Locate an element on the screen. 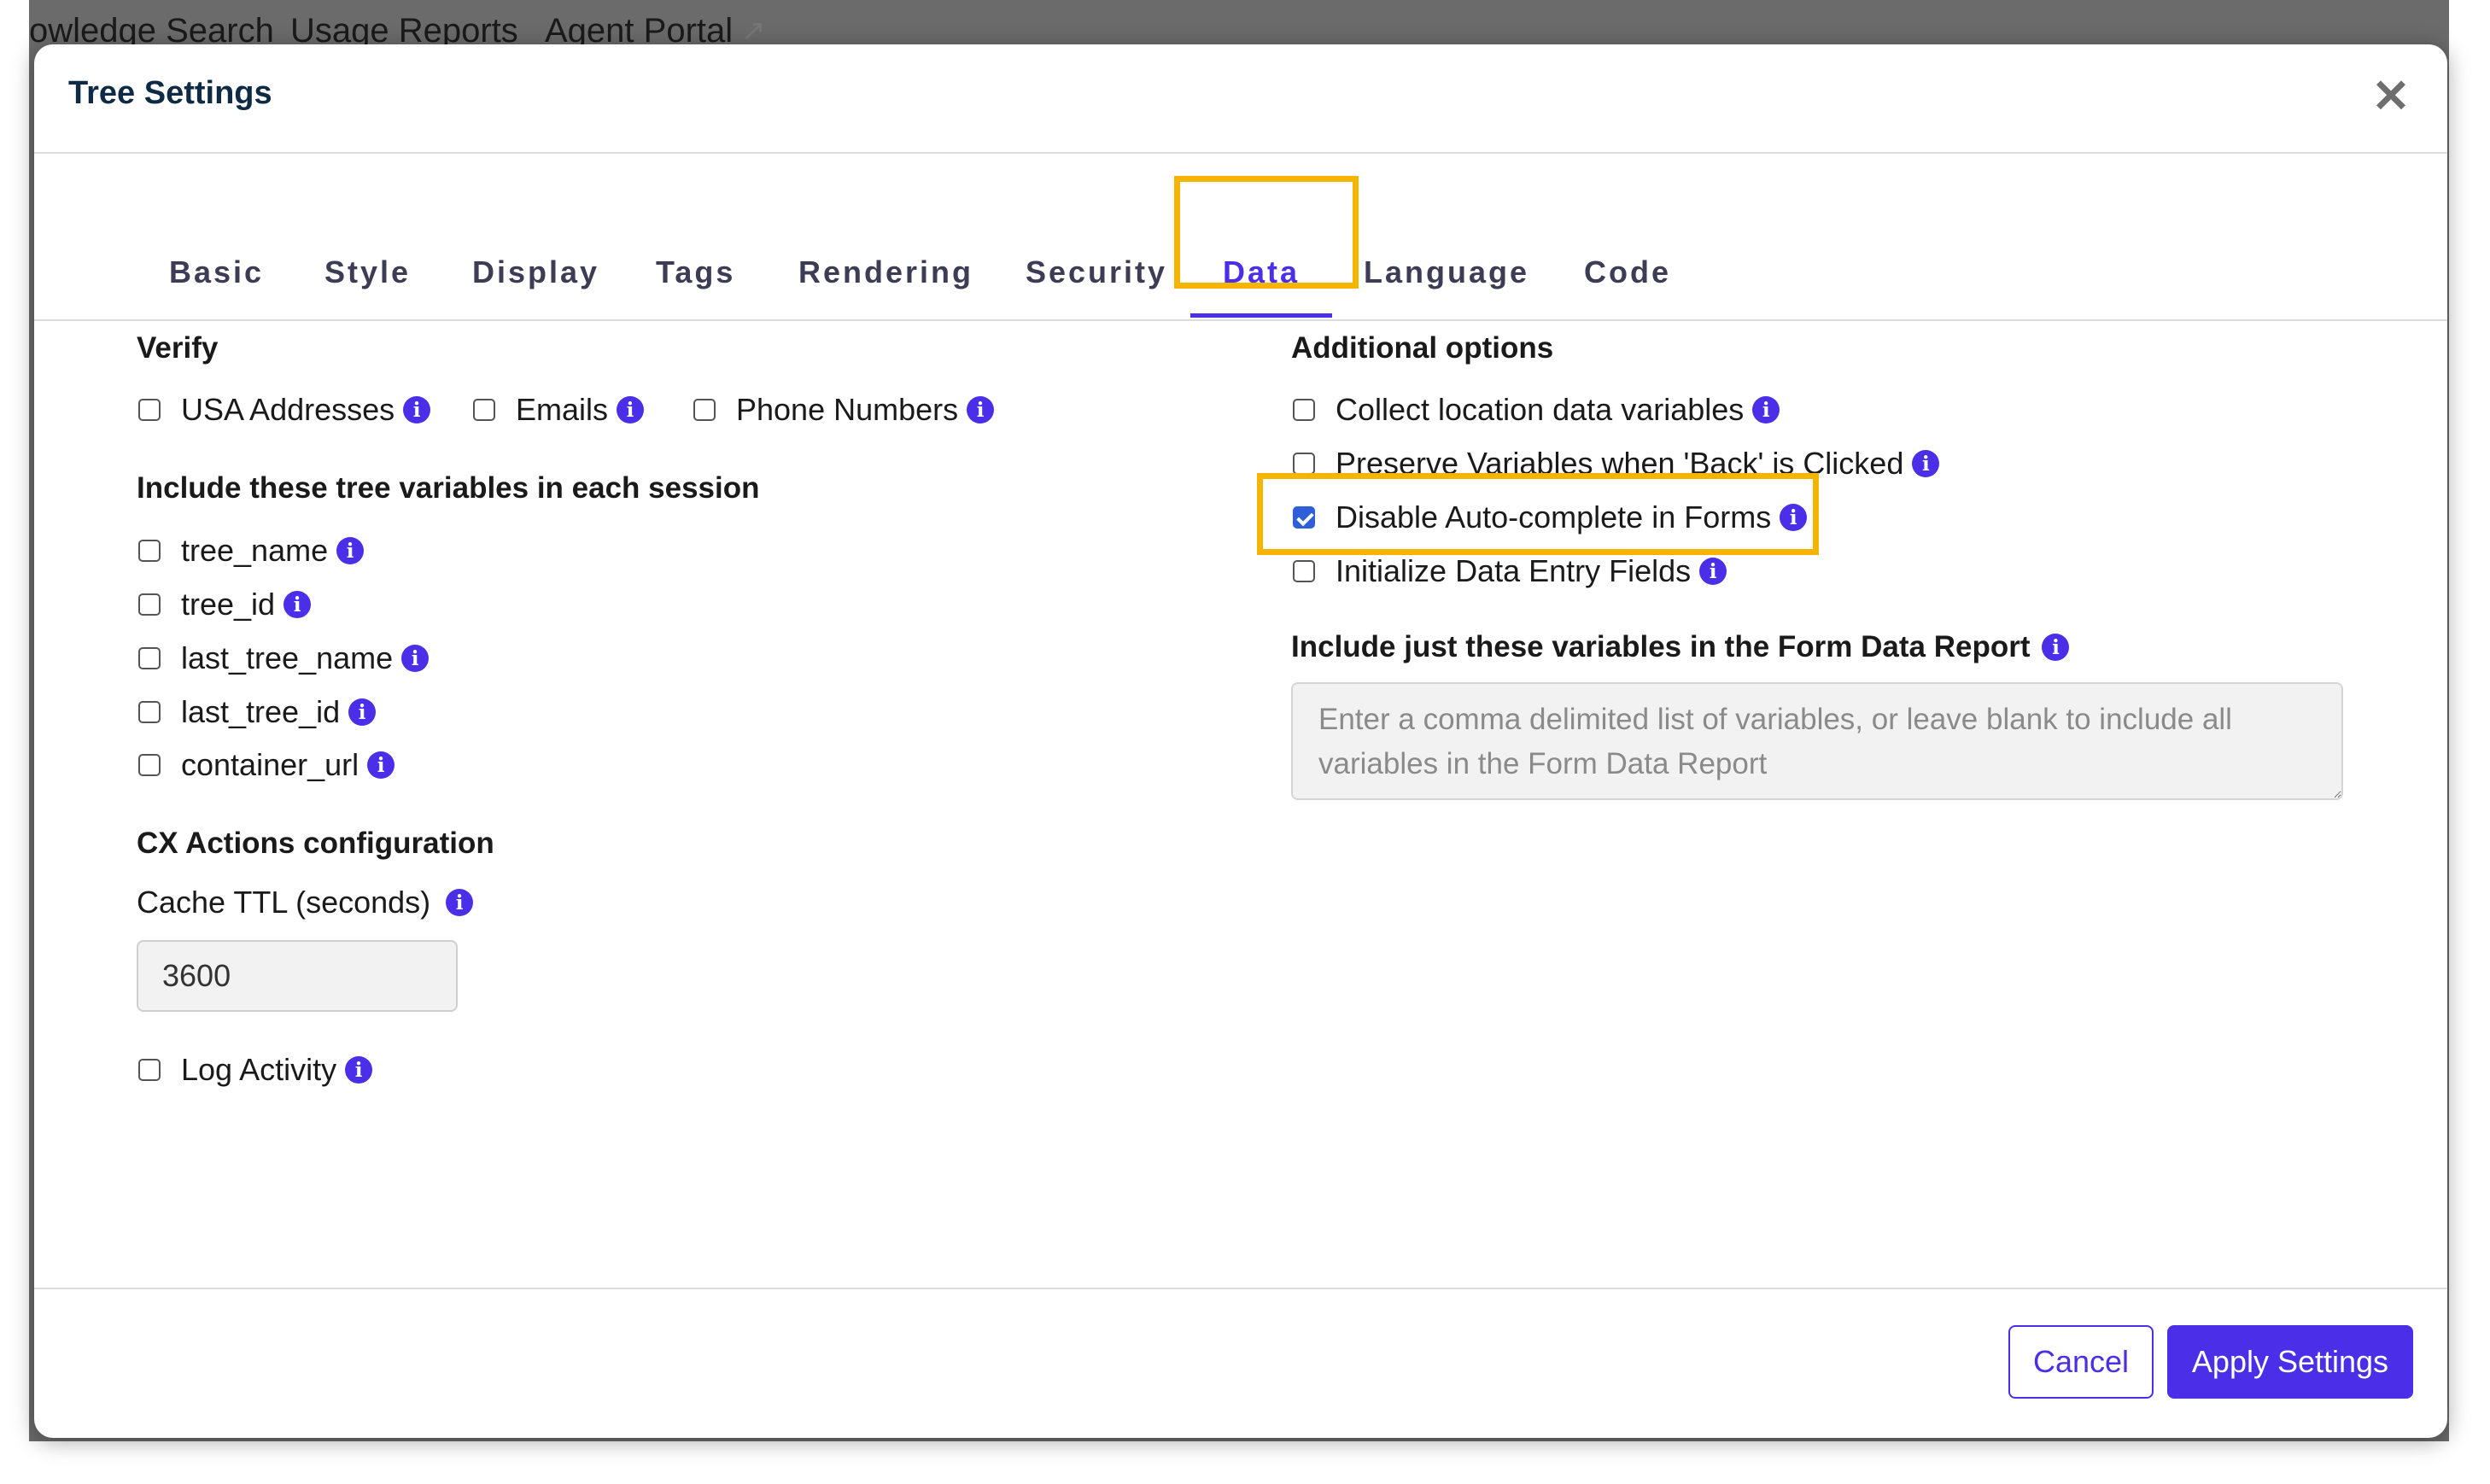  modal-footer-divider is located at coordinates (1240, 1289).